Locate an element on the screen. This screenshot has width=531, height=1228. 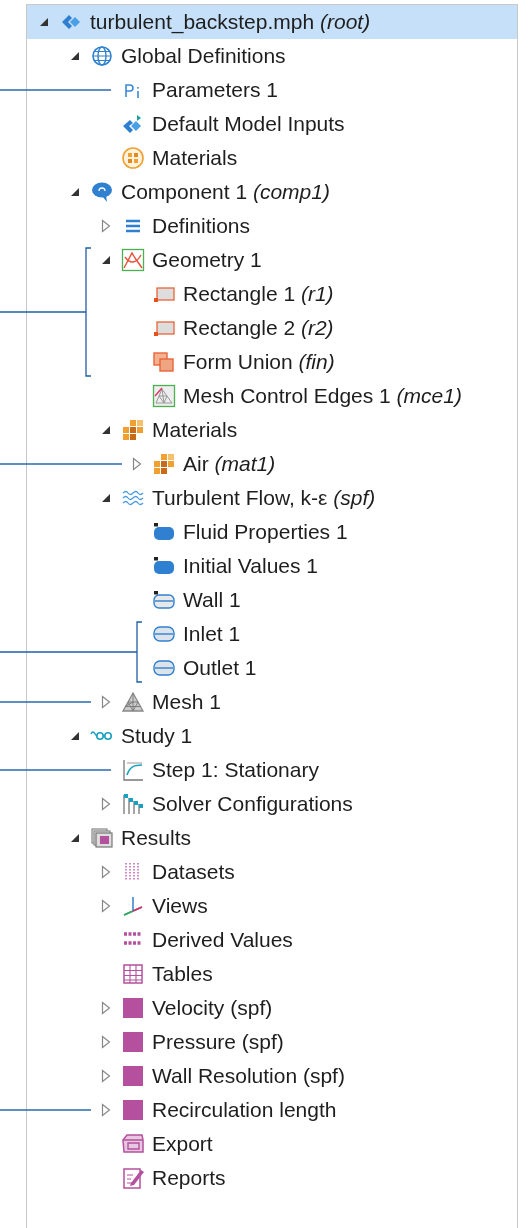
tree-item: Results is located at coordinates (272, 838).